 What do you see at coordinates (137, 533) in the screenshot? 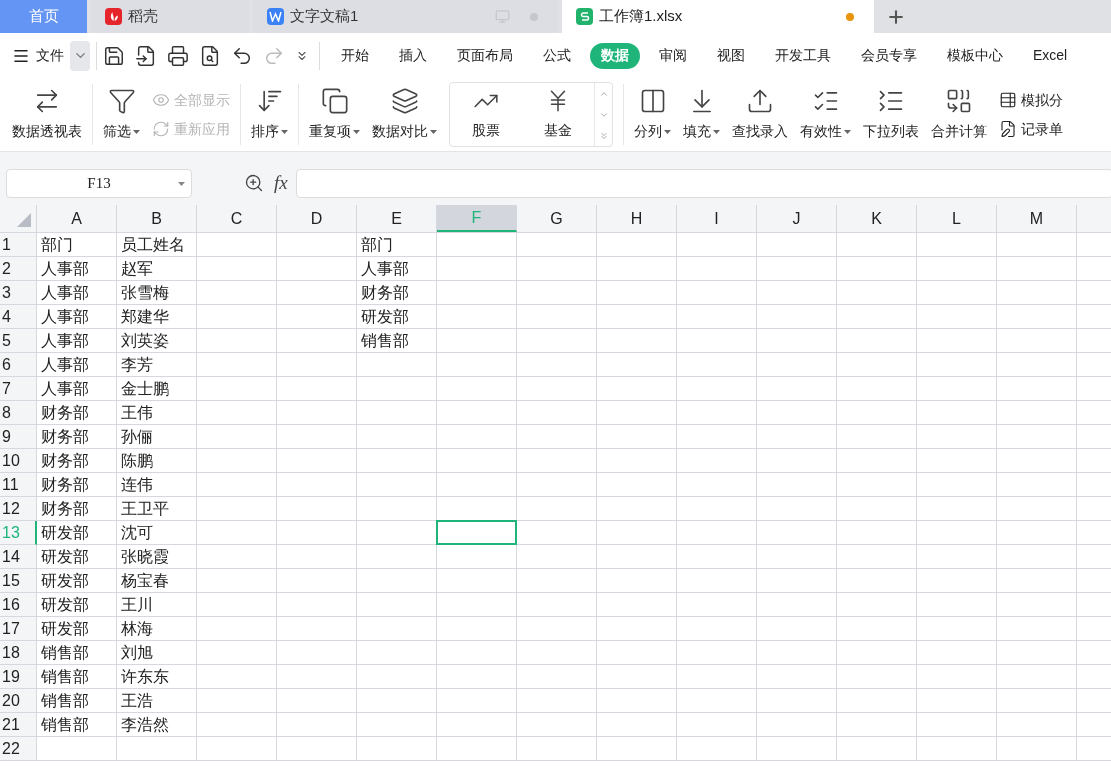
I see `table-cell-text: 沈可` at bounding box center [137, 533].